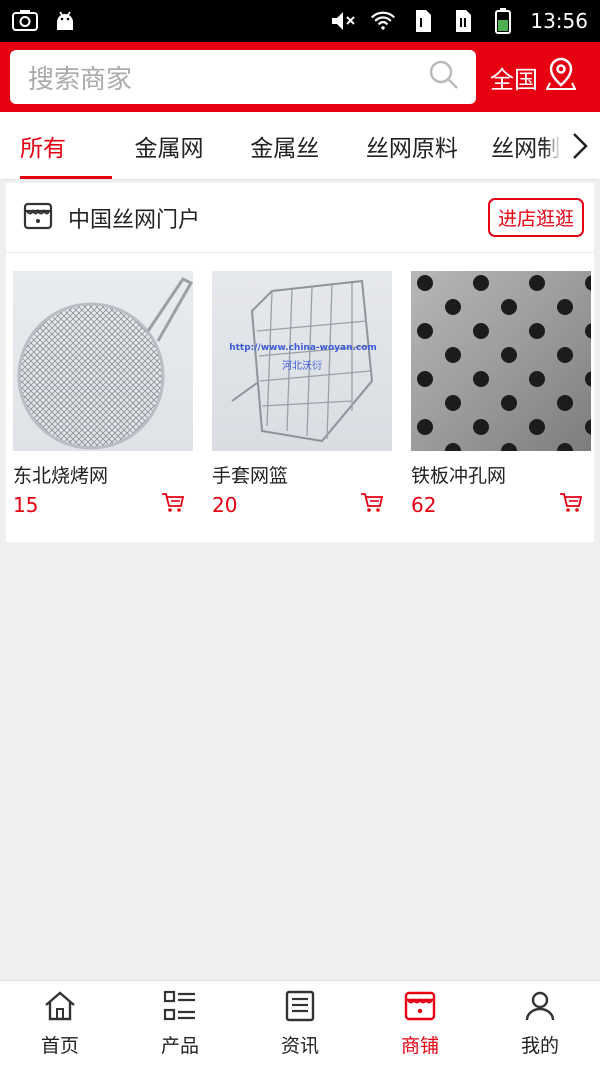 This screenshot has width=600, height=1067. I want to click on tab-label: 金属丝, so click(285, 148).